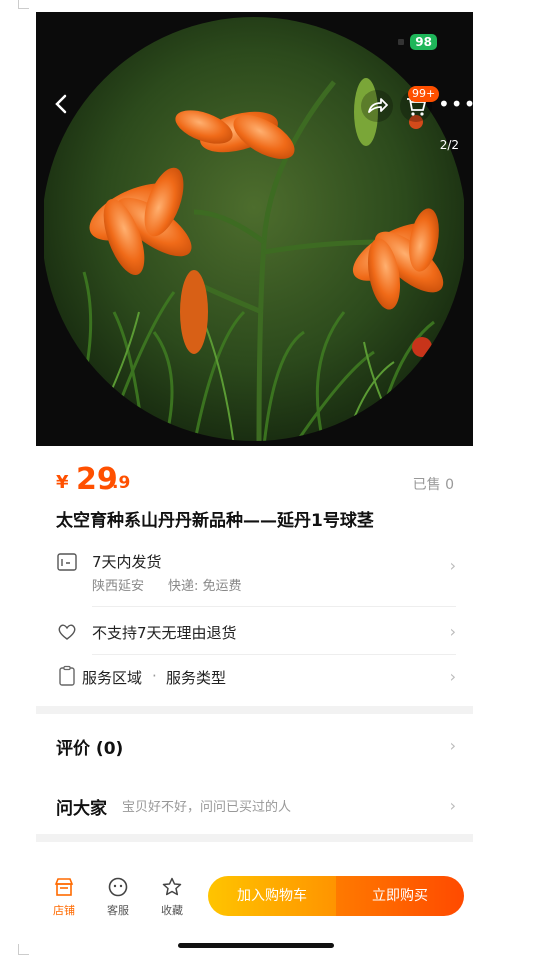 This screenshot has height=955, width=540. What do you see at coordinates (172, 886) in the screenshot?
I see `star-icon` at bounding box center [172, 886].